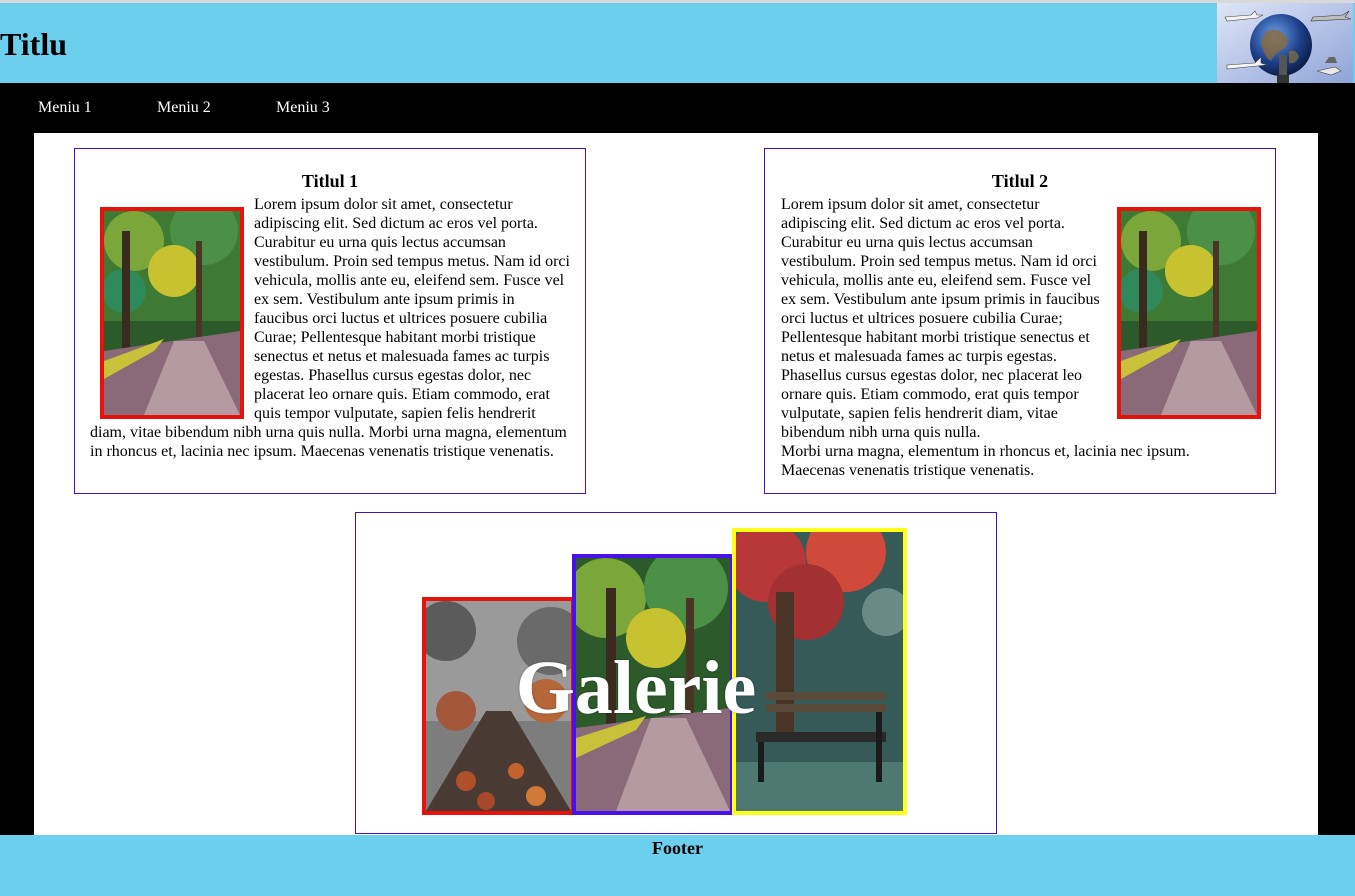 Image resolution: width=1355 pixels, height=896 pixels. Describe the element at coordinates (65, 107) in the screenshot. I see `nav-item-meniu-1: Meniu 1` at that location.